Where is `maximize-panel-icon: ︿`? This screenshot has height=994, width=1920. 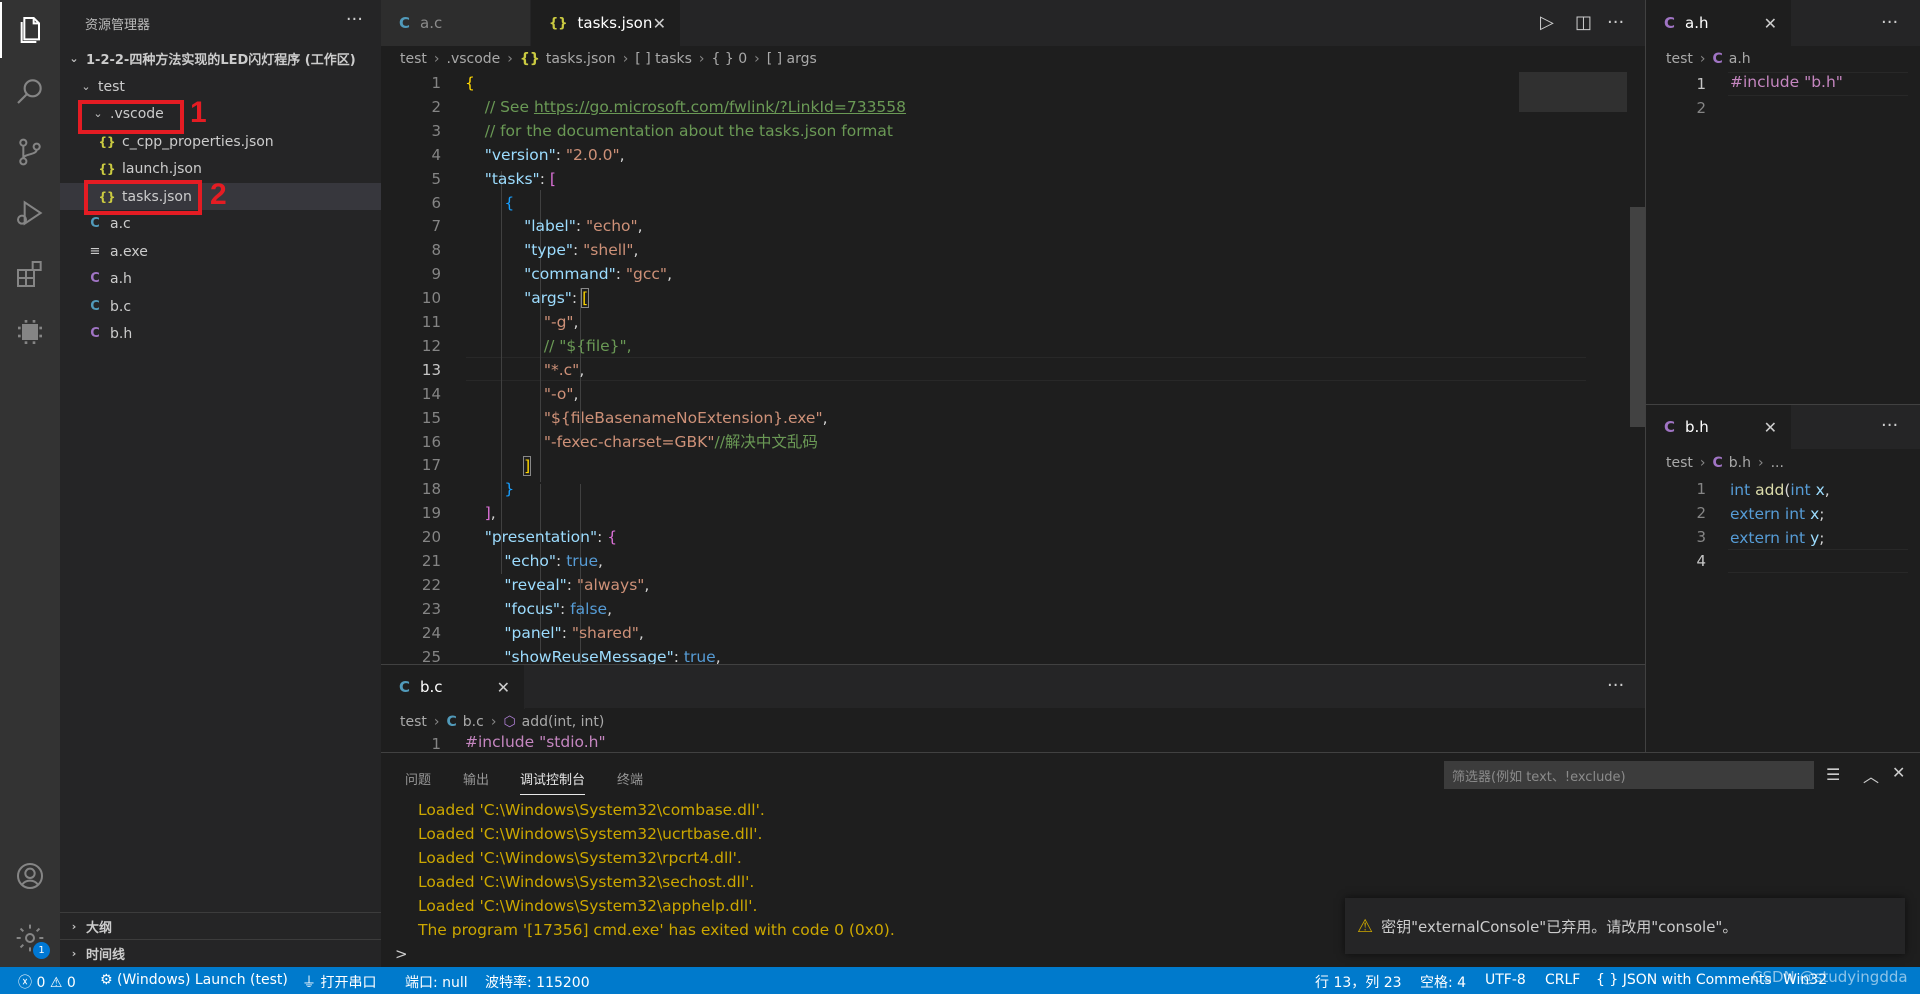
maximize-panel-icon: ︿ is located at coordinates (1871, 775).